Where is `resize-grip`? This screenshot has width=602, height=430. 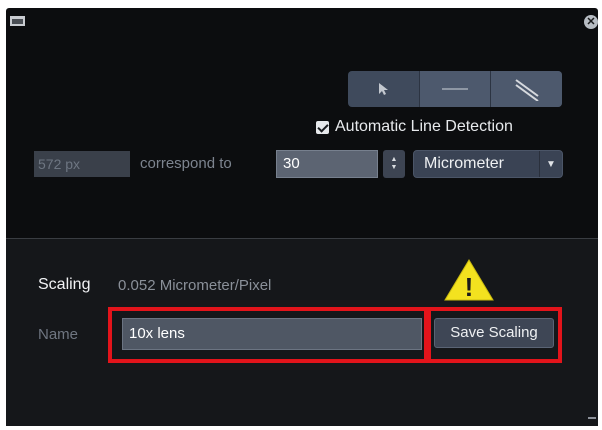
resize-grip is located at coordinates (592, 418).